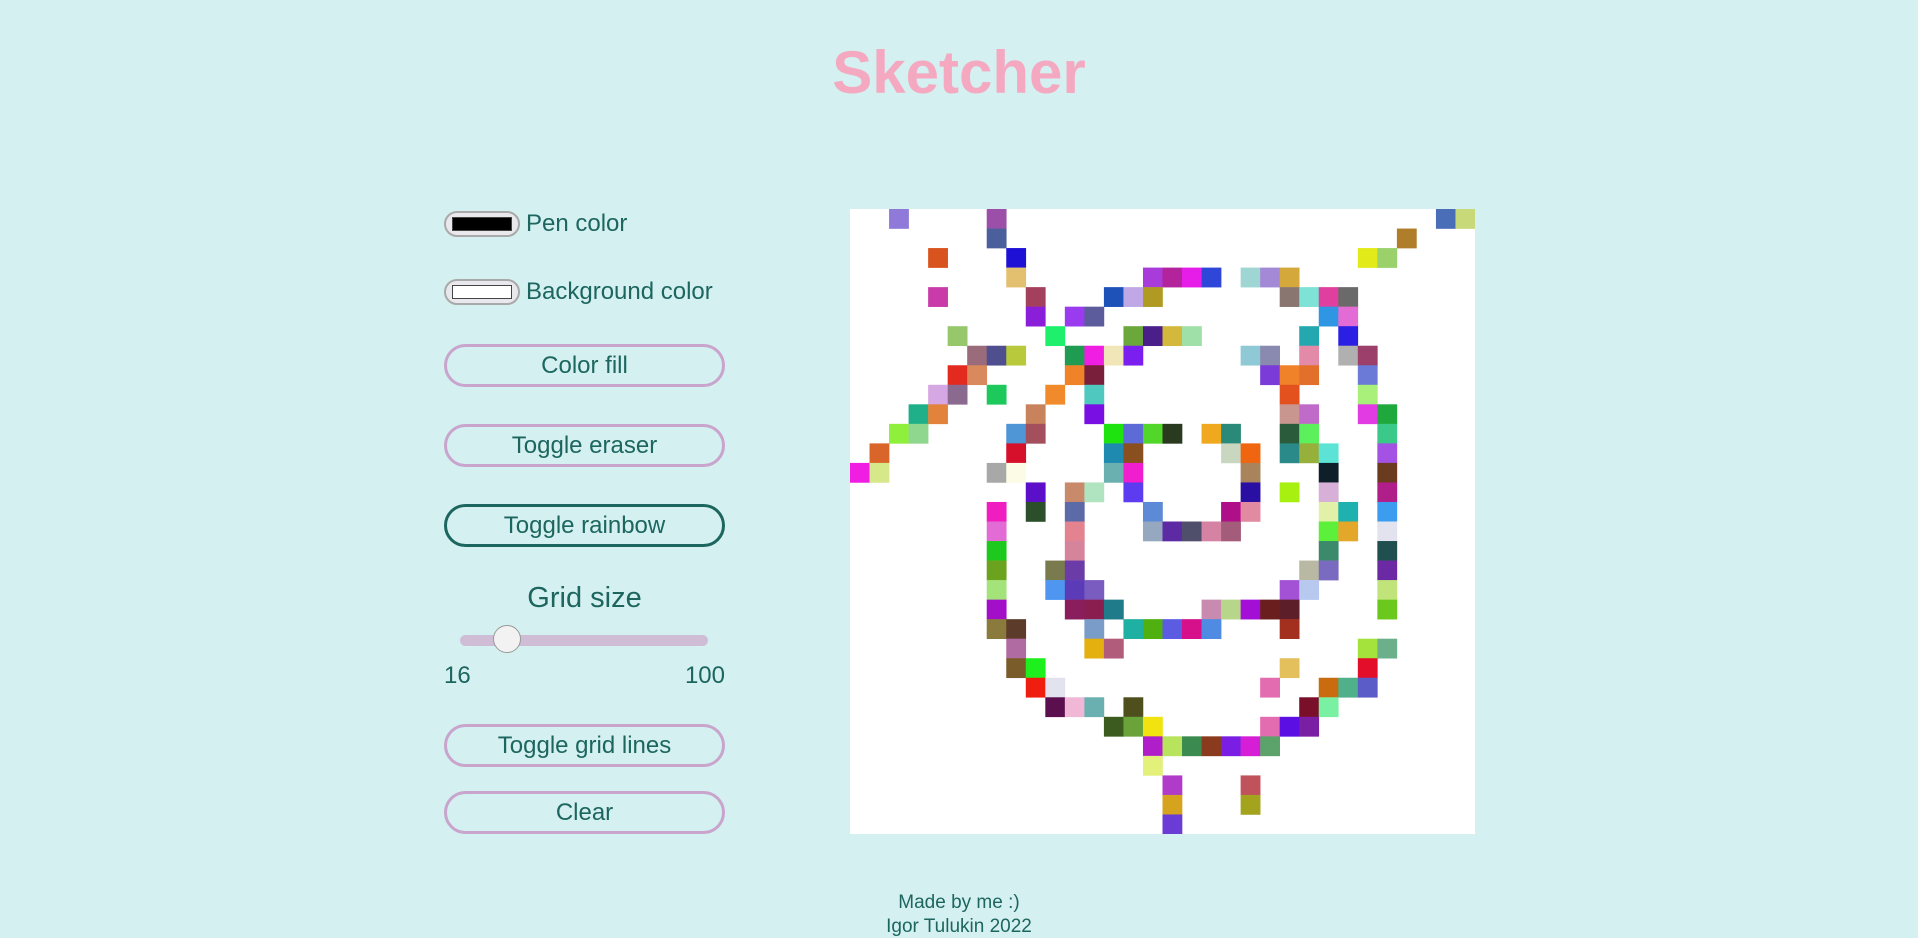 Image resolution: width=1918 pixels, height=938 pixels. I want to click on toggle-eraser-button: Toggle eraser, so click(584, 445).